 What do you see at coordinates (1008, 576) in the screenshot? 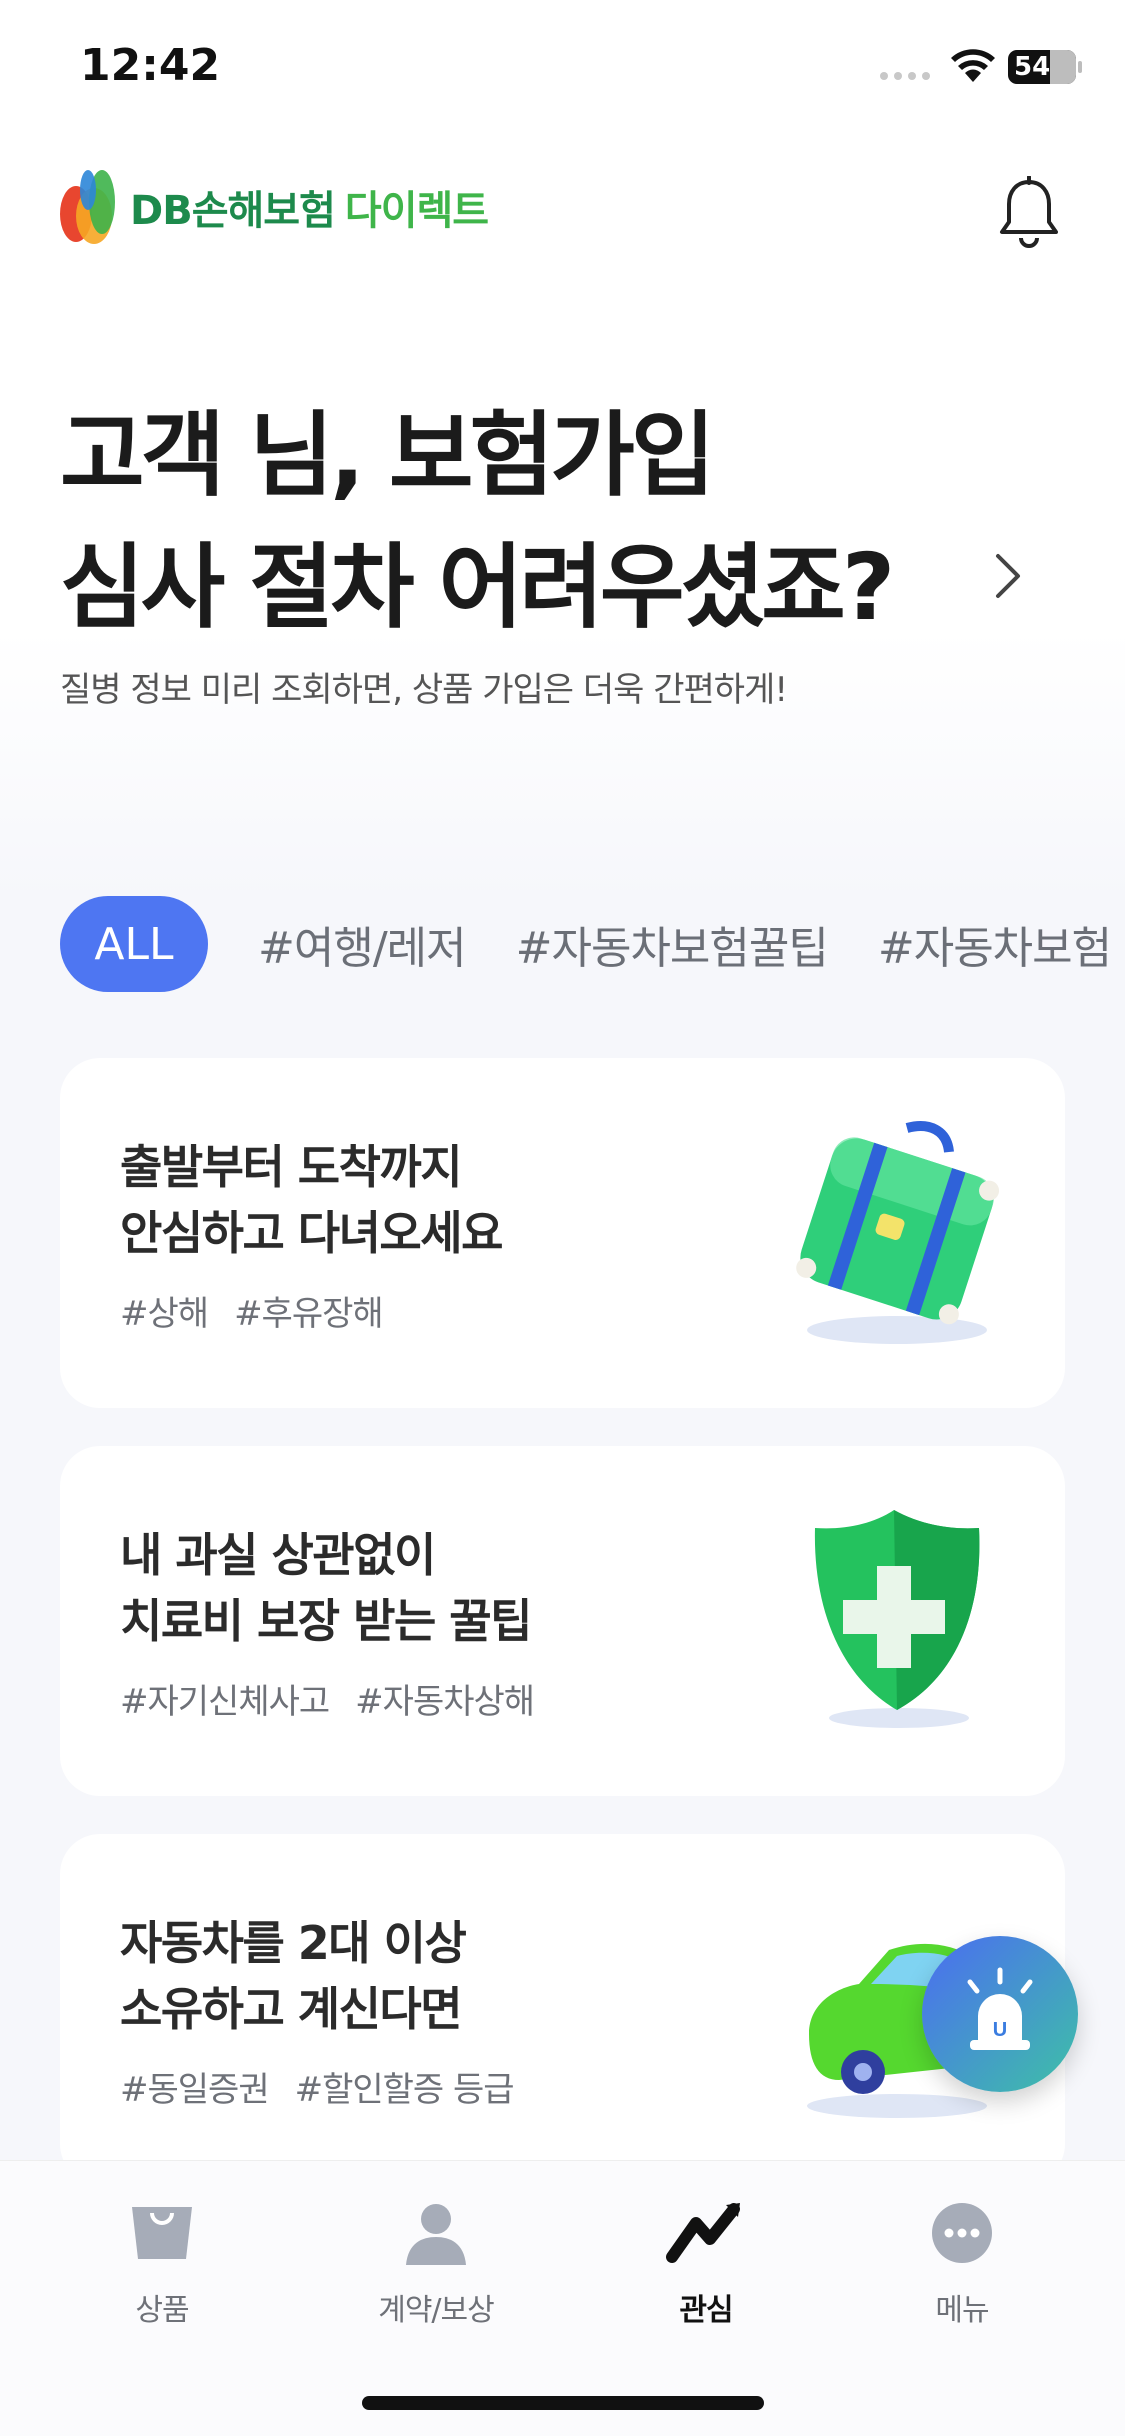
I see `chevron-right-icon` at bounding box center [1008, 576].